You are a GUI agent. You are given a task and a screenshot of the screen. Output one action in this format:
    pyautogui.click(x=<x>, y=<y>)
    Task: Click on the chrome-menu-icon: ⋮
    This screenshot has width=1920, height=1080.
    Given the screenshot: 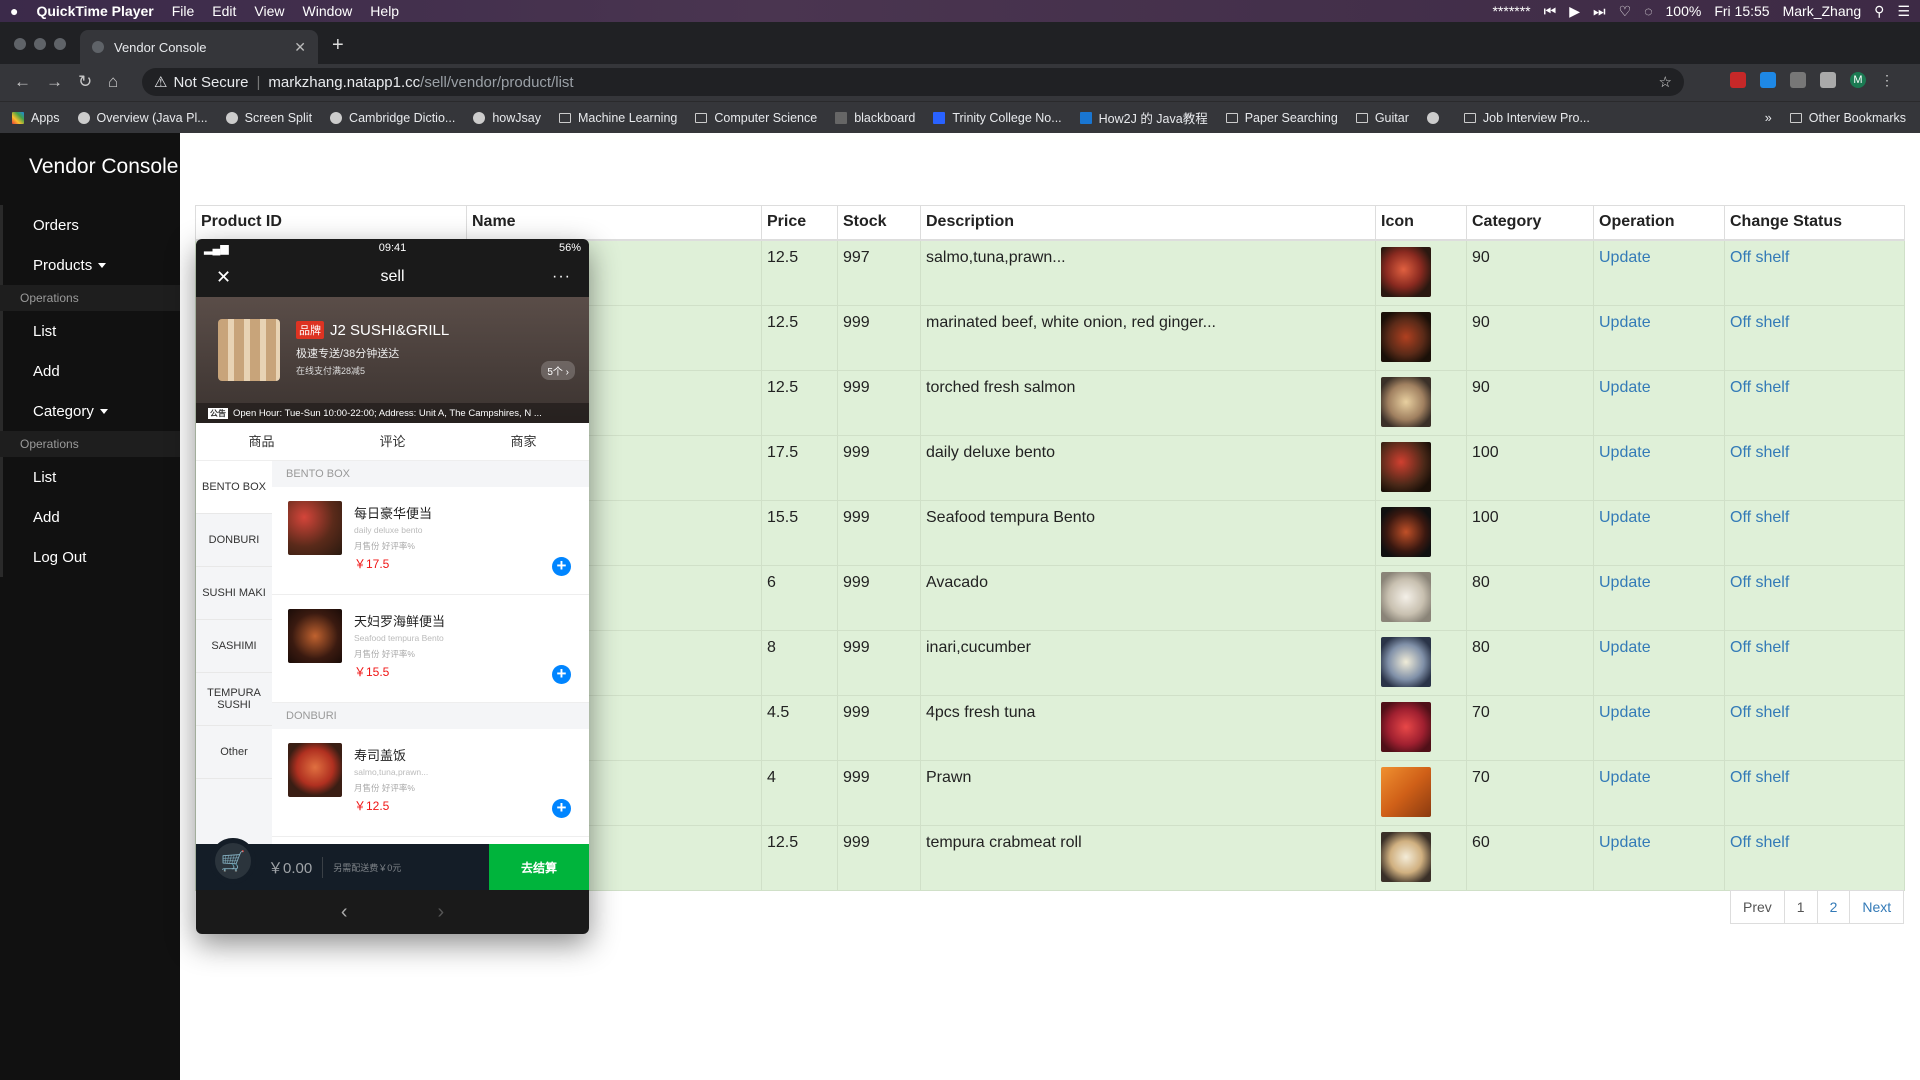 What is the action you would take?
    pyautogui.click(x=1887, y=80)
    